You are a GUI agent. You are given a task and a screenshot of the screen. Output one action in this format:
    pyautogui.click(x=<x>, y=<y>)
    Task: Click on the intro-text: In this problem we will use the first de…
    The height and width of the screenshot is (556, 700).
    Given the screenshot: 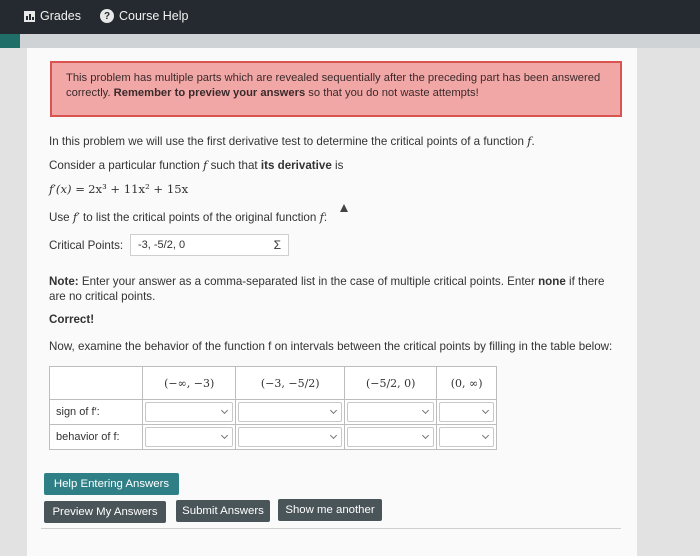 What is the action you would take?
    pyautogui.click(x=292, y=141)
    